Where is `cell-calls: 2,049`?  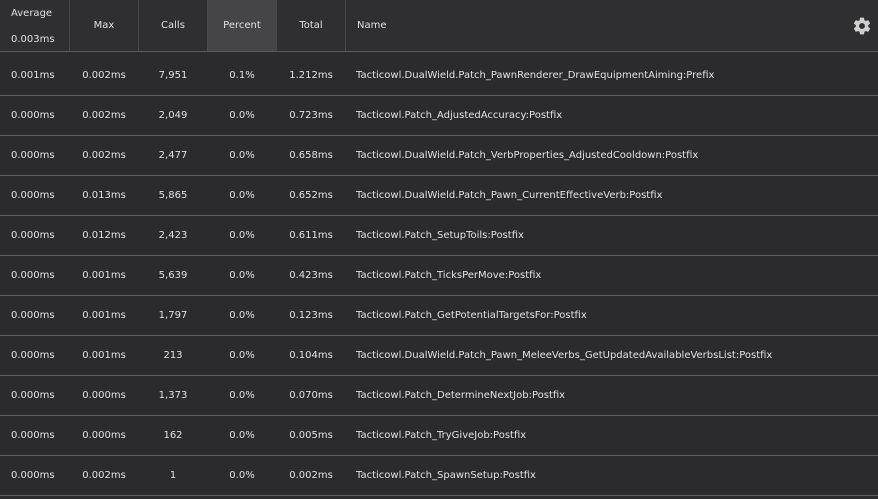 cell-calls: 2,049 is located at coordinates (173, 115).